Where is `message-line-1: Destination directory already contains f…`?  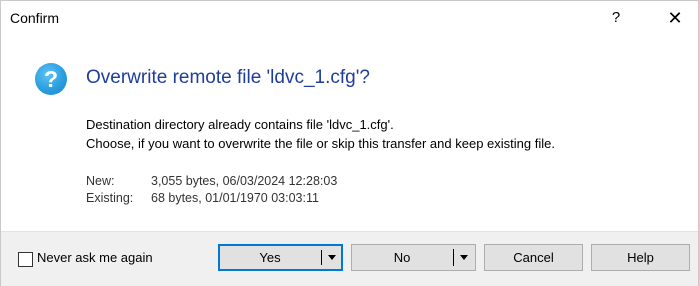
message-line-1: Destination directory already contains f… is located at coordinates (240, 124).